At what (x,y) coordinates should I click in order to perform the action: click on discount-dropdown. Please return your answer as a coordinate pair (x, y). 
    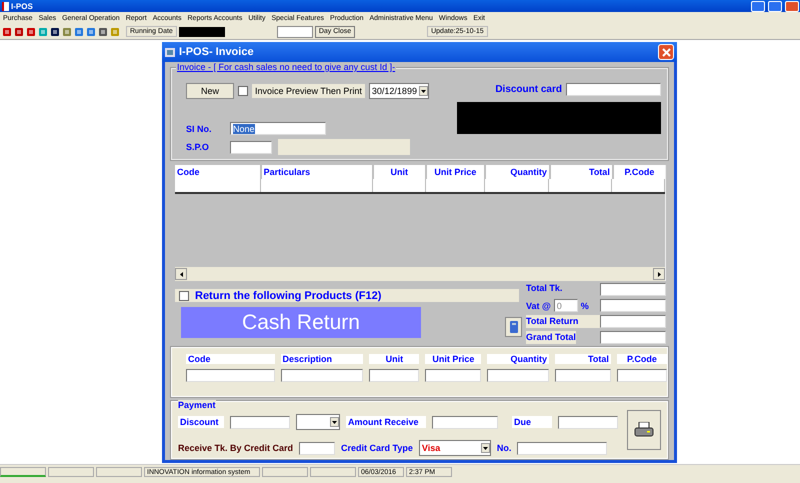
    Looking at the image, I should click on (318, 422).